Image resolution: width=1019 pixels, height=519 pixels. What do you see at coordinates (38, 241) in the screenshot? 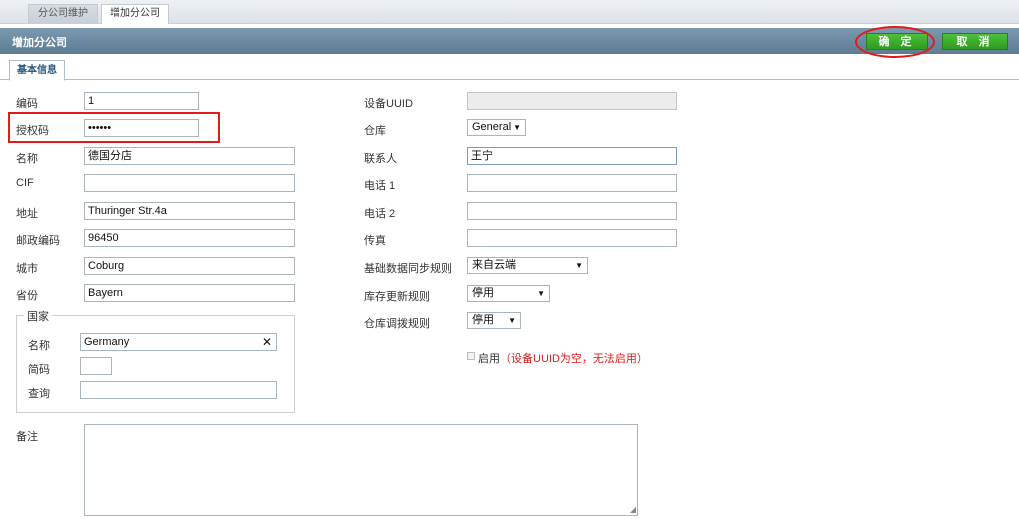
I see `postcode-label: 邮政编码` at bounding box center [38, 241].